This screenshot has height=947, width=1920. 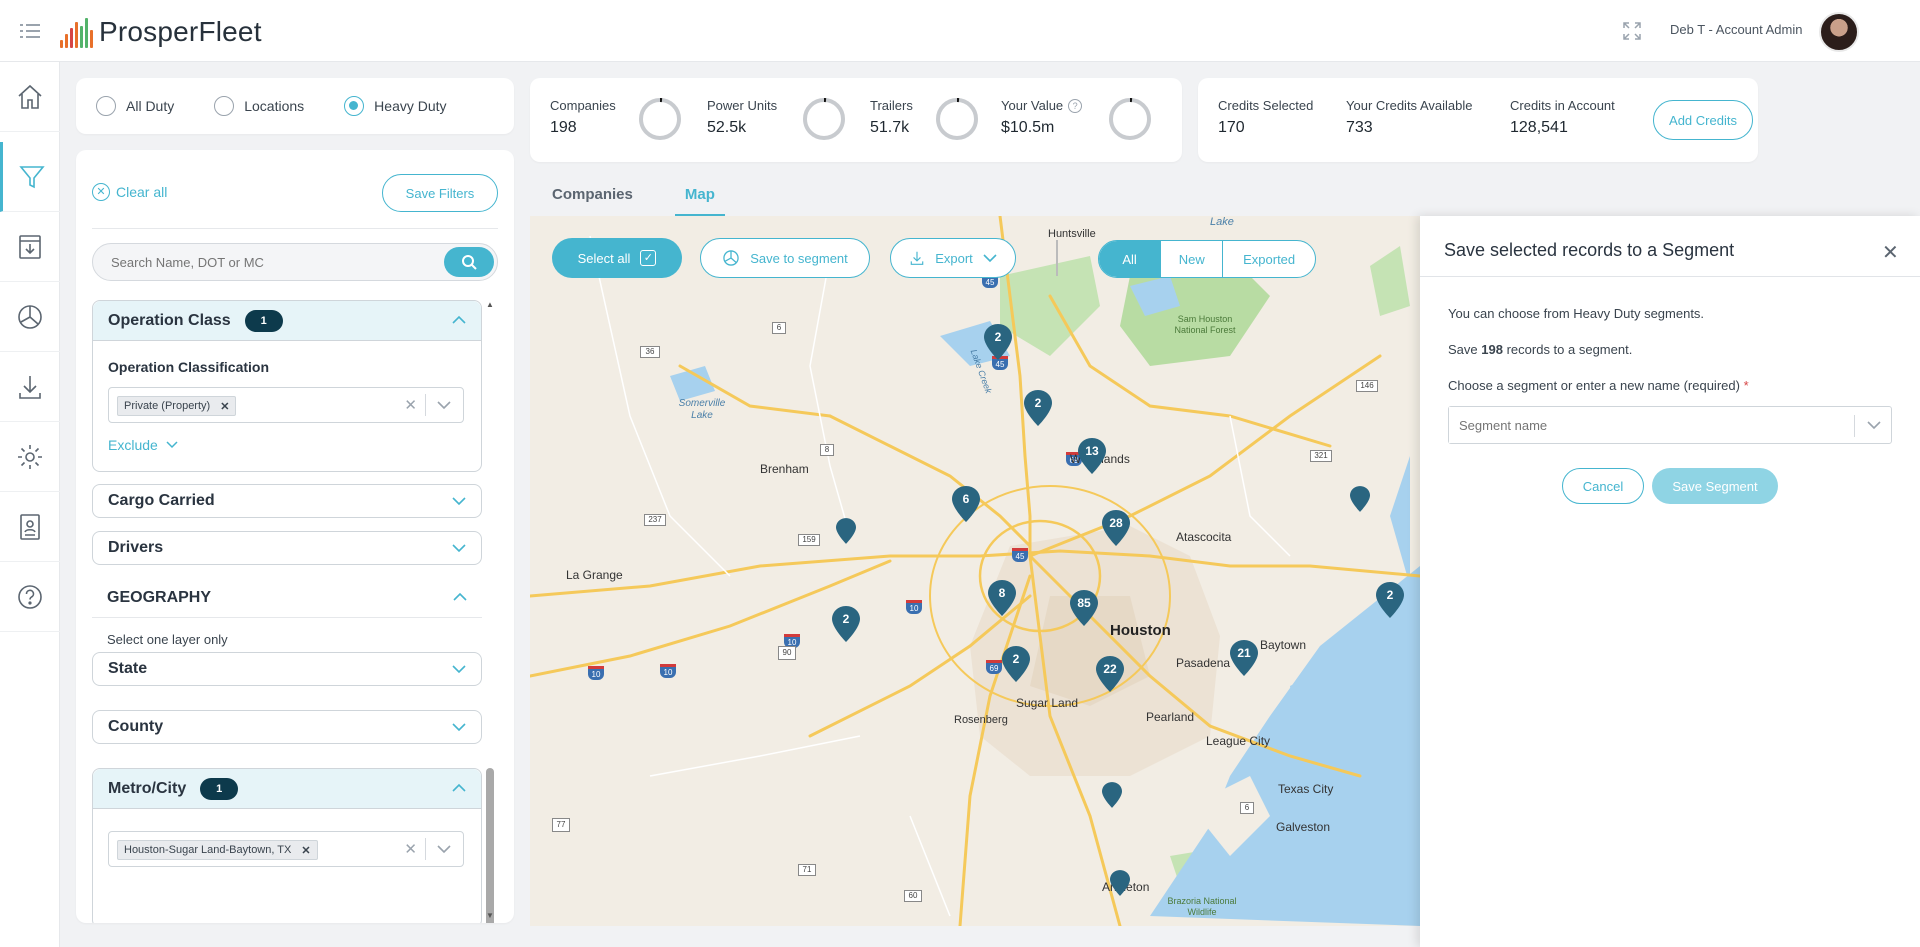 I want to click on county-section: County, so click(x=287, y=727).